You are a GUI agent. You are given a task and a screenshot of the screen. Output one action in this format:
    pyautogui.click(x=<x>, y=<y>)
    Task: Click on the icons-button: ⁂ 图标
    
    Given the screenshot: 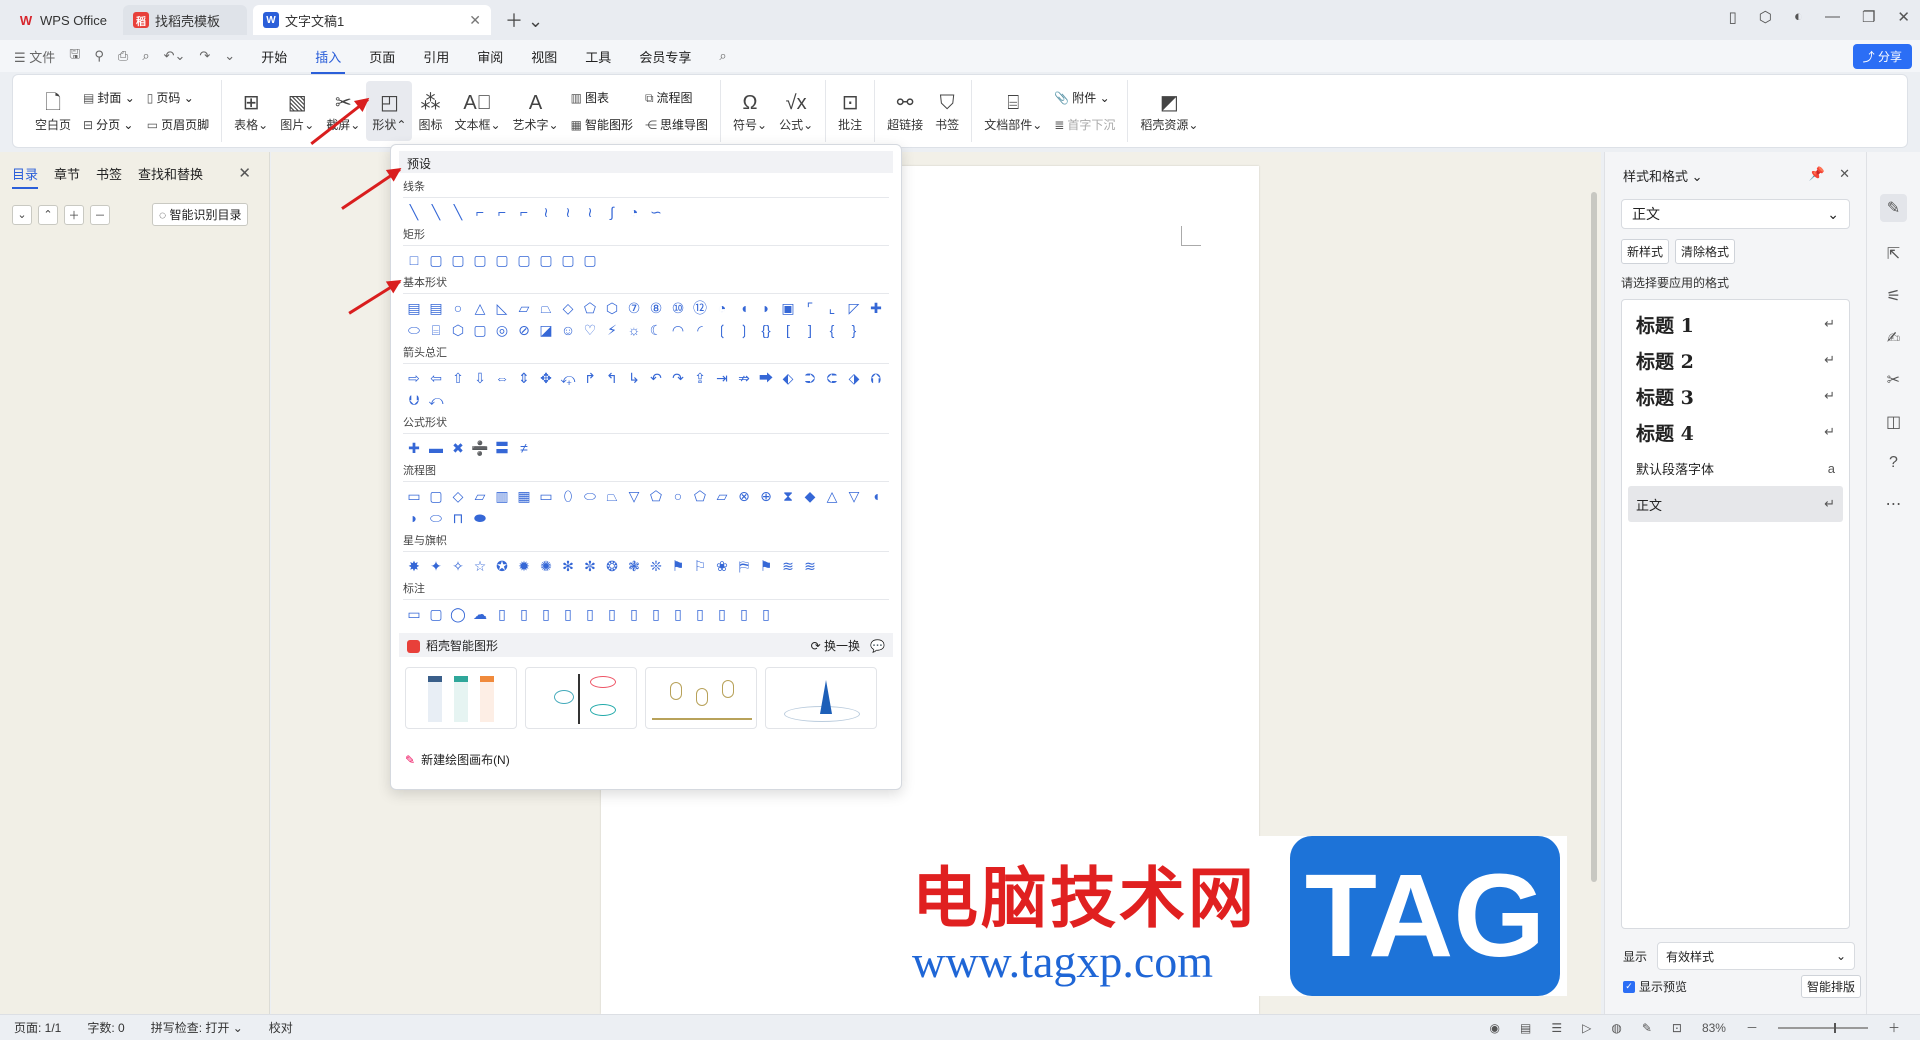 What is the action you would take?
    pyautogui.click(x=430, y=111)
    